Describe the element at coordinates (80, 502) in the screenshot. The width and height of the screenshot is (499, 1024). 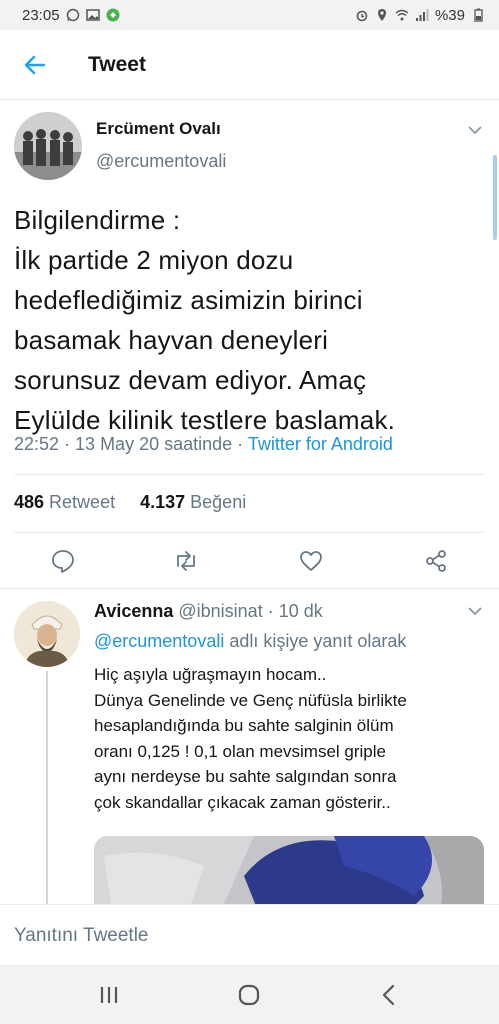
I see `retweet-label: Retweet` at that location.